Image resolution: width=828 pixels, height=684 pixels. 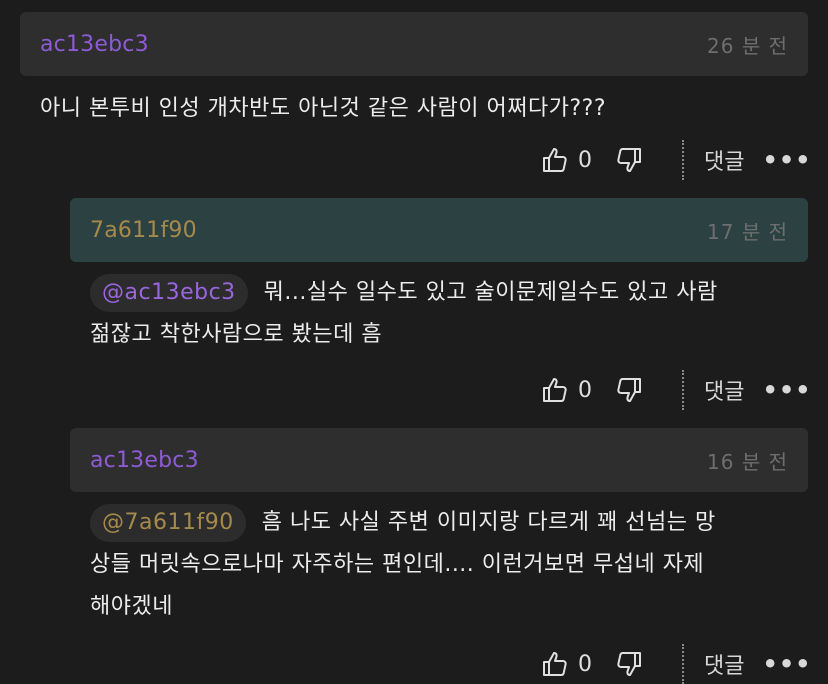 I want to click on comment-text-line: 해야겠네, so click(x=131, y=606).